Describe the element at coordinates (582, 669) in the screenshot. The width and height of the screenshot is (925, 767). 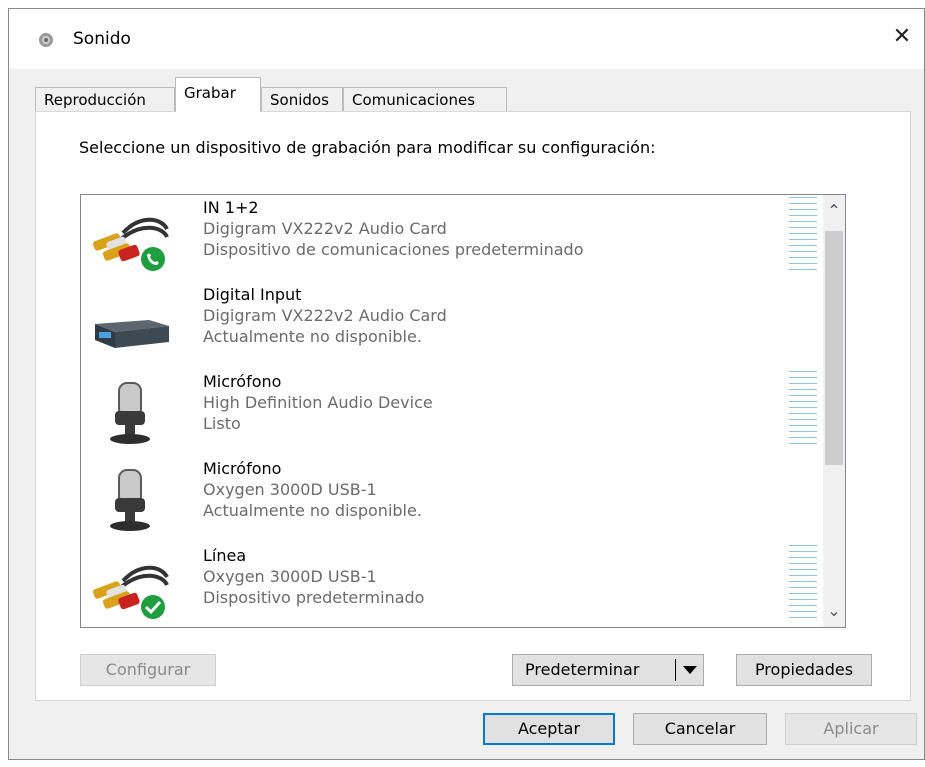
I see `set-default-label: Predeterminar` at that location.